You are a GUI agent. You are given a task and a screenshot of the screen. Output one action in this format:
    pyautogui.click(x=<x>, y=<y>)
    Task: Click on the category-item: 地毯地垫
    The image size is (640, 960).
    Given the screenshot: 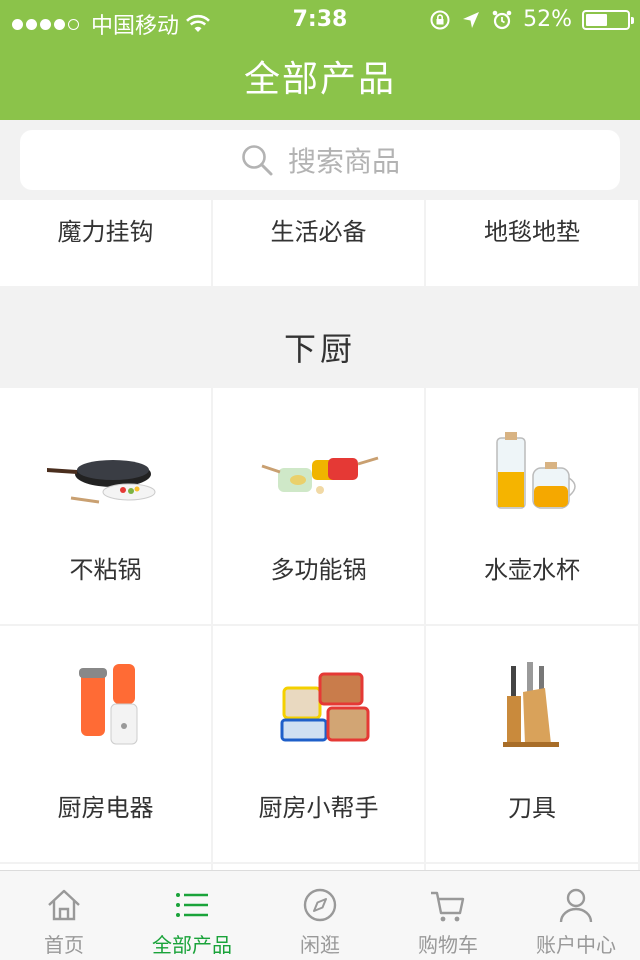 What is the action you would take?
    pyautogui.click(x=532, y=243)
    